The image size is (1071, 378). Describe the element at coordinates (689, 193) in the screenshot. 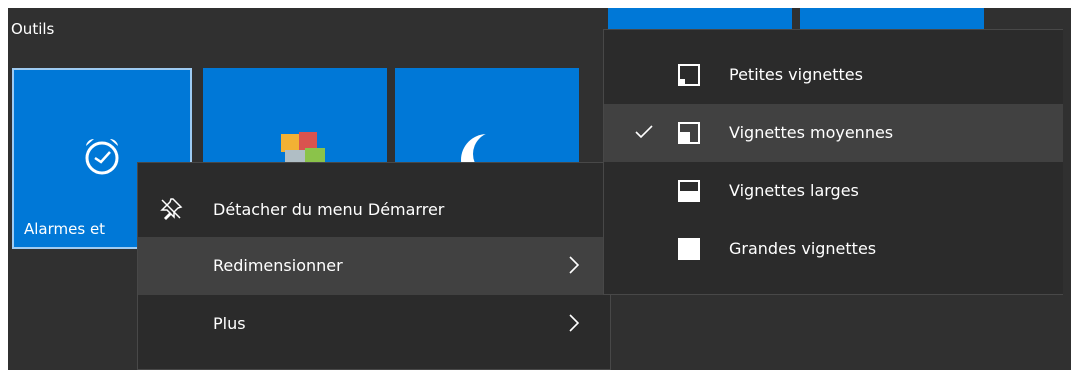

I see `wide-tile-icon` at that location.